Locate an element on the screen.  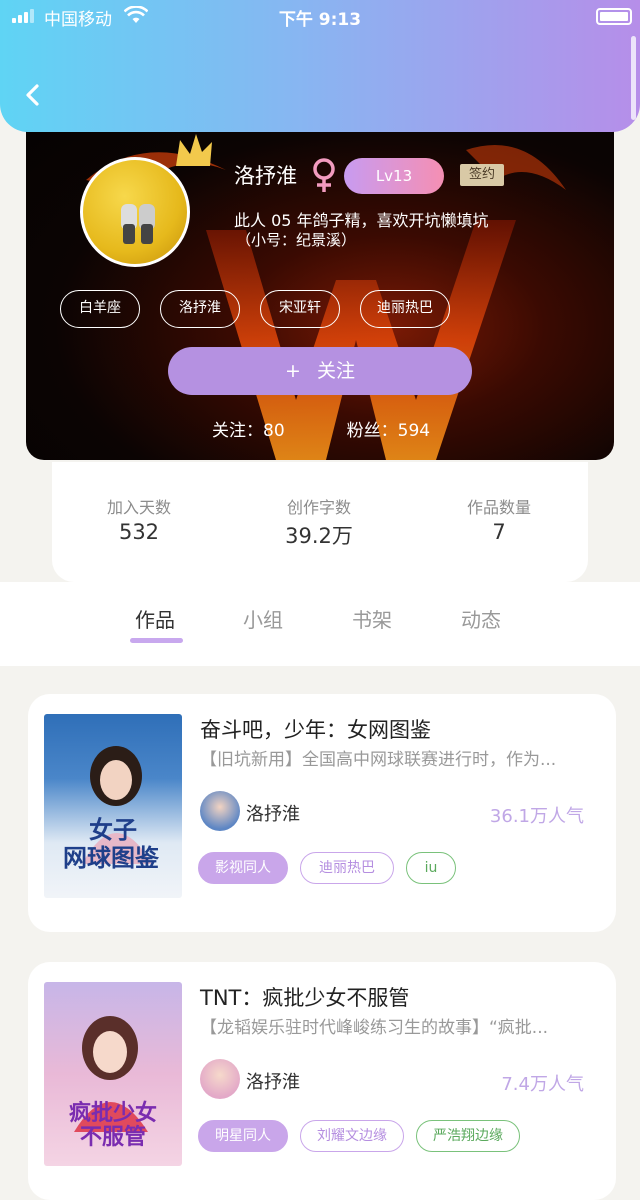
tab-bar: 作品 小组 书架 动态 is located at coordinates (320, 624).